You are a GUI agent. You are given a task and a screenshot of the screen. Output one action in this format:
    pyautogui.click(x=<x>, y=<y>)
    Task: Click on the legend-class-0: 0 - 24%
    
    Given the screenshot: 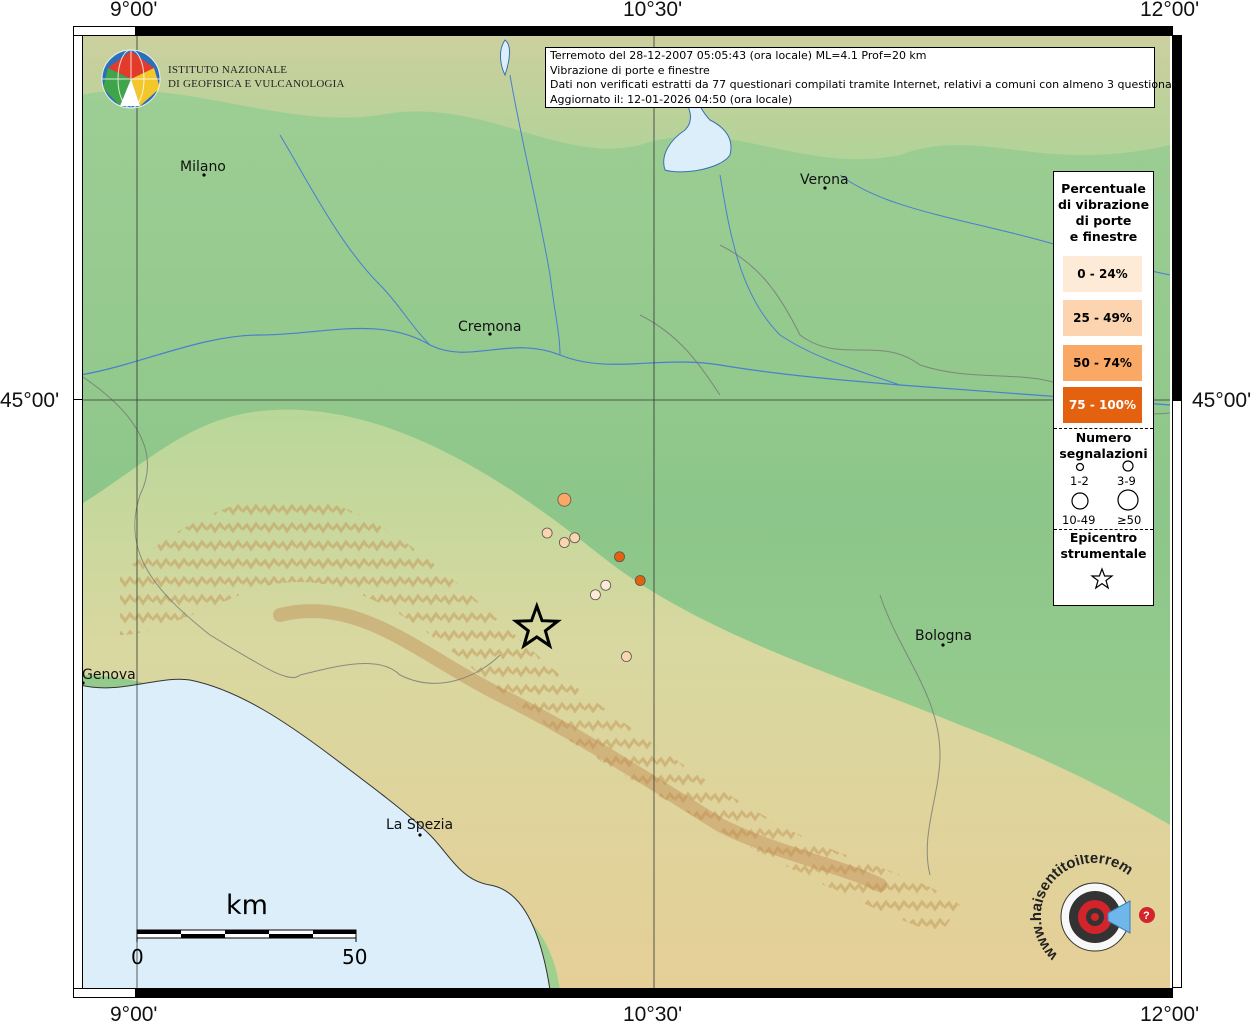 What is the action you would take?
    pyautogui.click(x=1102, y=274)
    